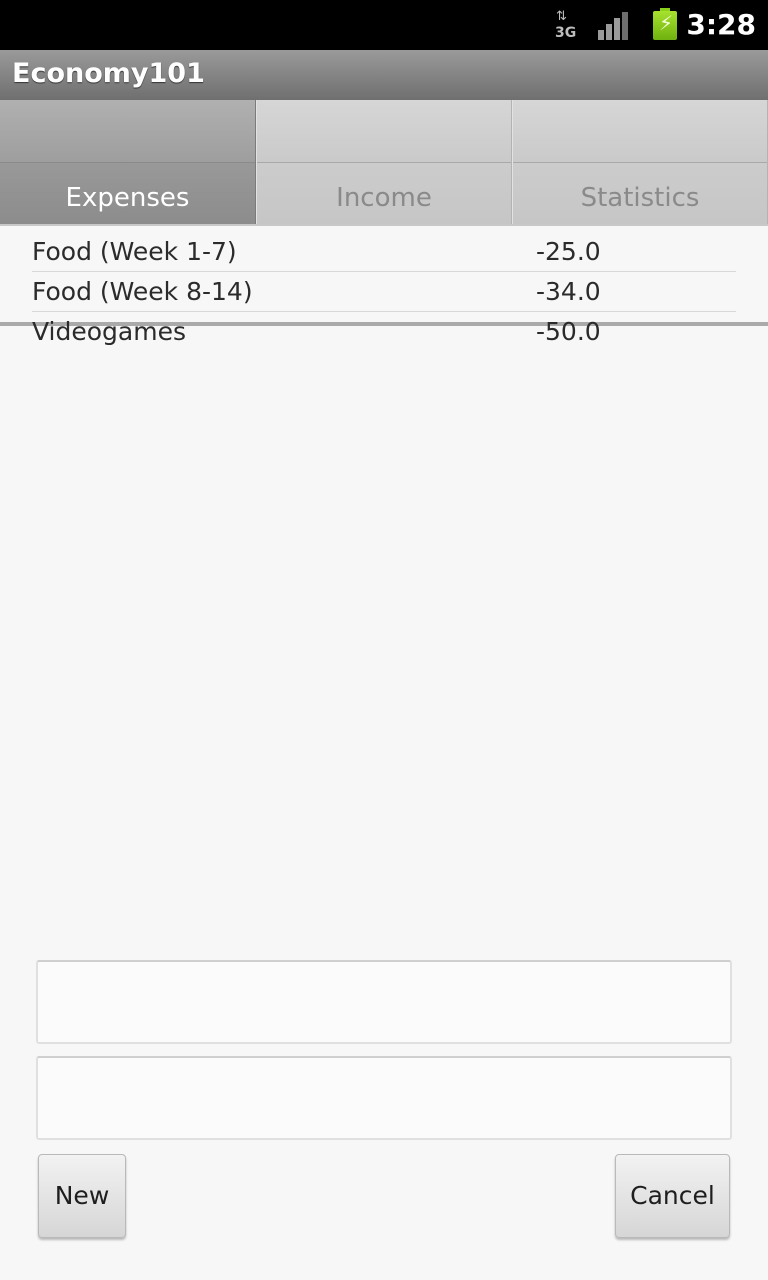  I want to click on network-type-label: 3G, so click(566, 33).